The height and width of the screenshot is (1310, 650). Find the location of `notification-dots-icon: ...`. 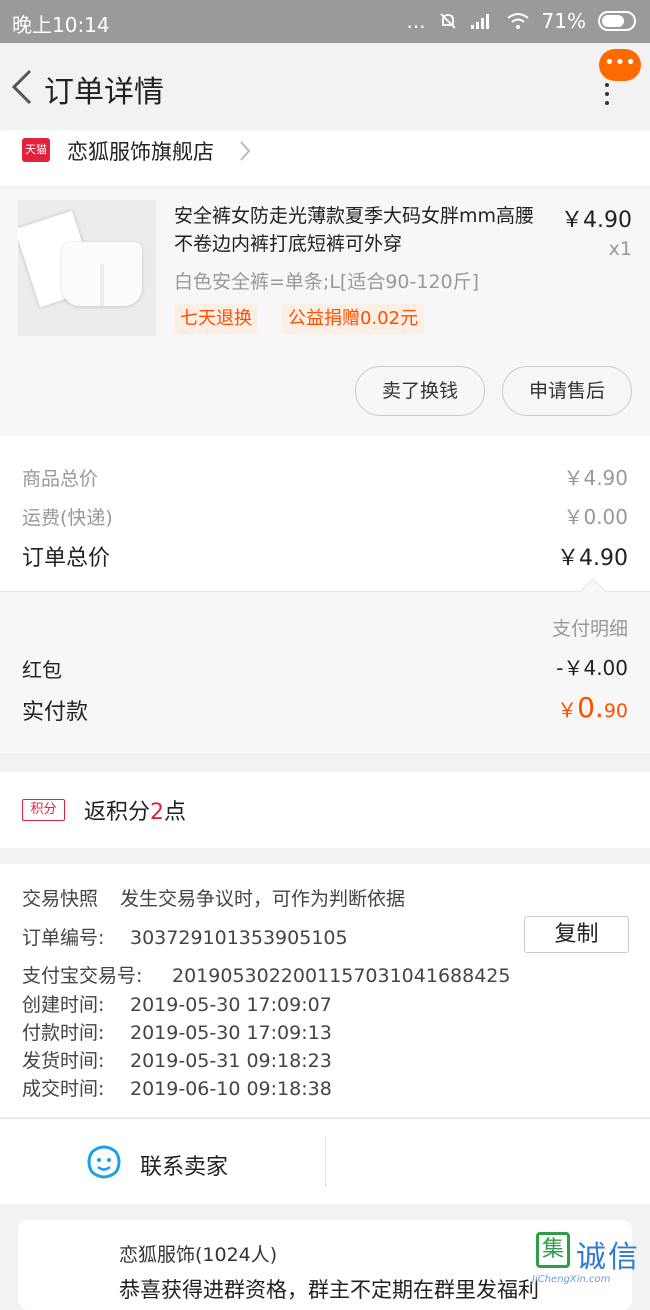

notification-dots-icon: ... is located at coordinates (416, 21).